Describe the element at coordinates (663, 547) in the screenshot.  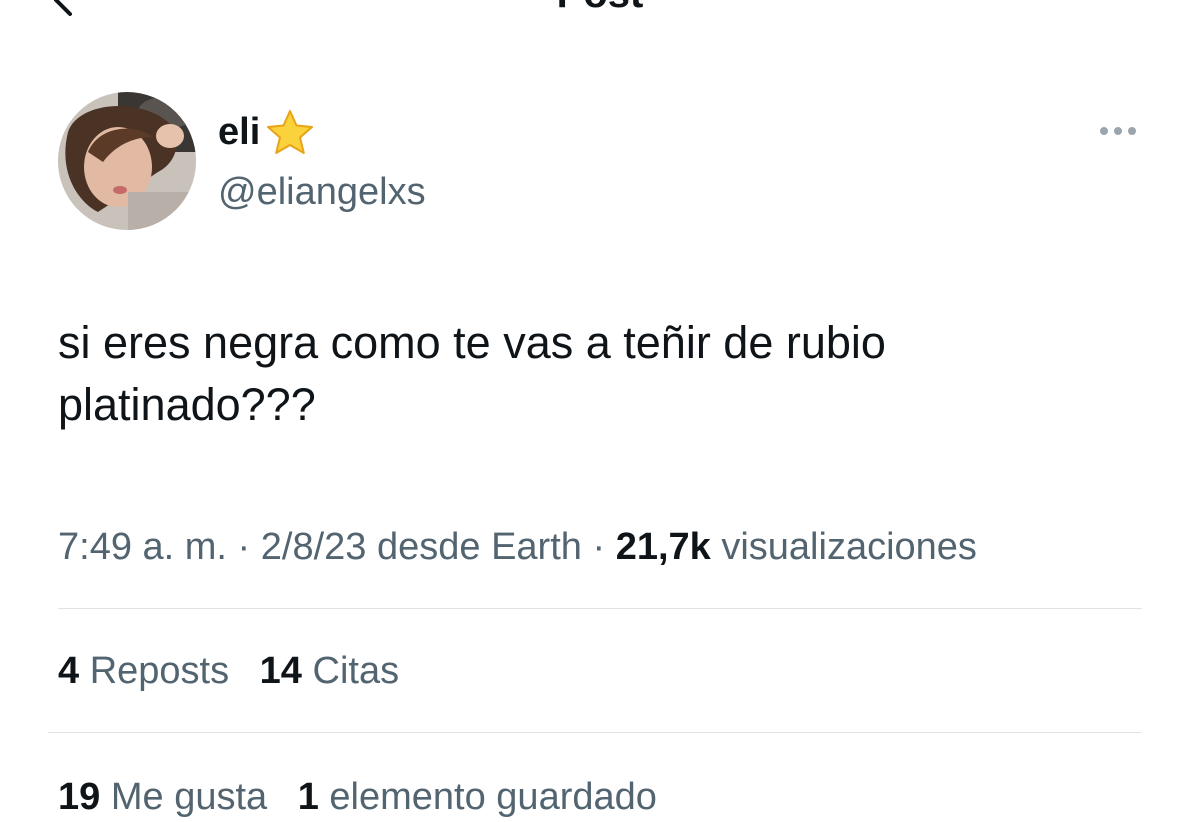
I see `views-count: 21,7k` at that location.